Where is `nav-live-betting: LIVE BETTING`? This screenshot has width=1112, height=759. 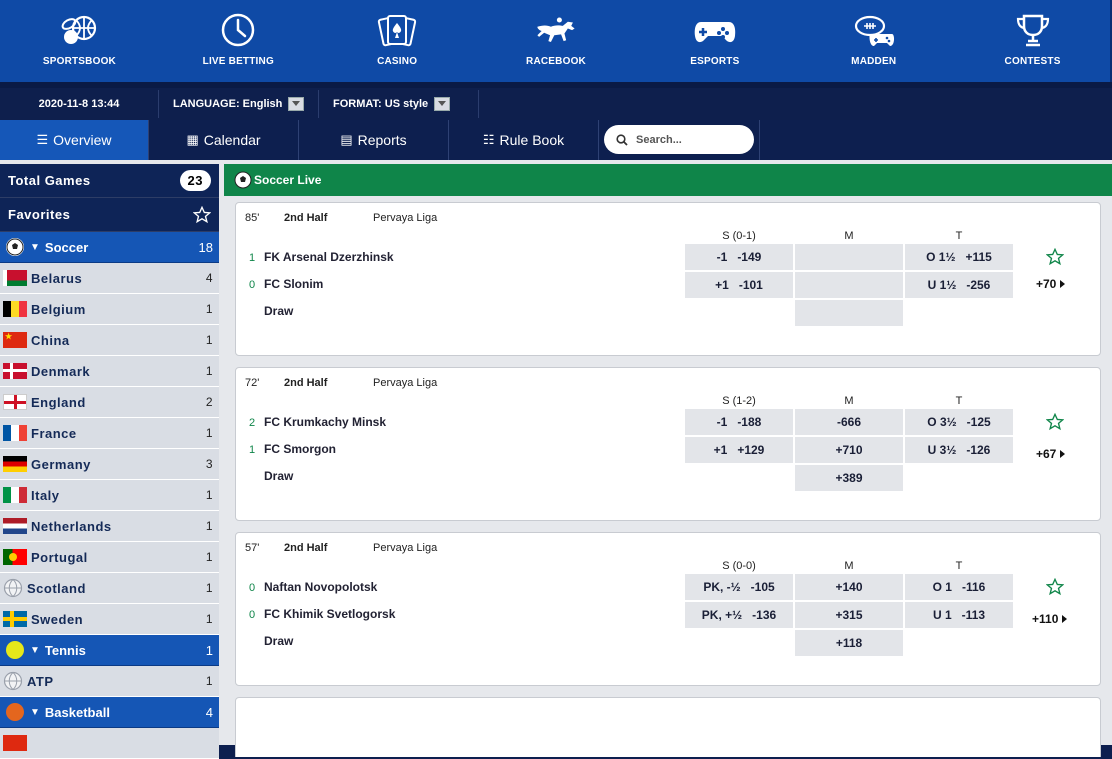
nav-live-betting: LIVE BETTING is located at coordinates (238, 41).